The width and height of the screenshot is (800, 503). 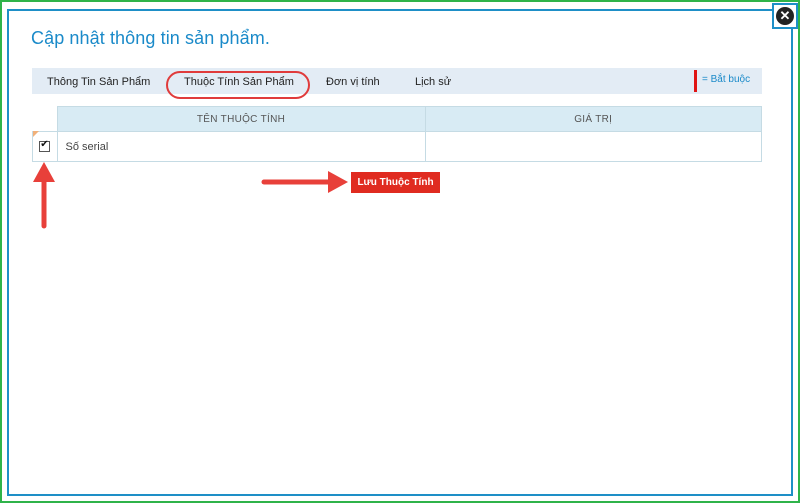 I want to click on attribute-name-cell: Số serial, so click(x=241, y=146).